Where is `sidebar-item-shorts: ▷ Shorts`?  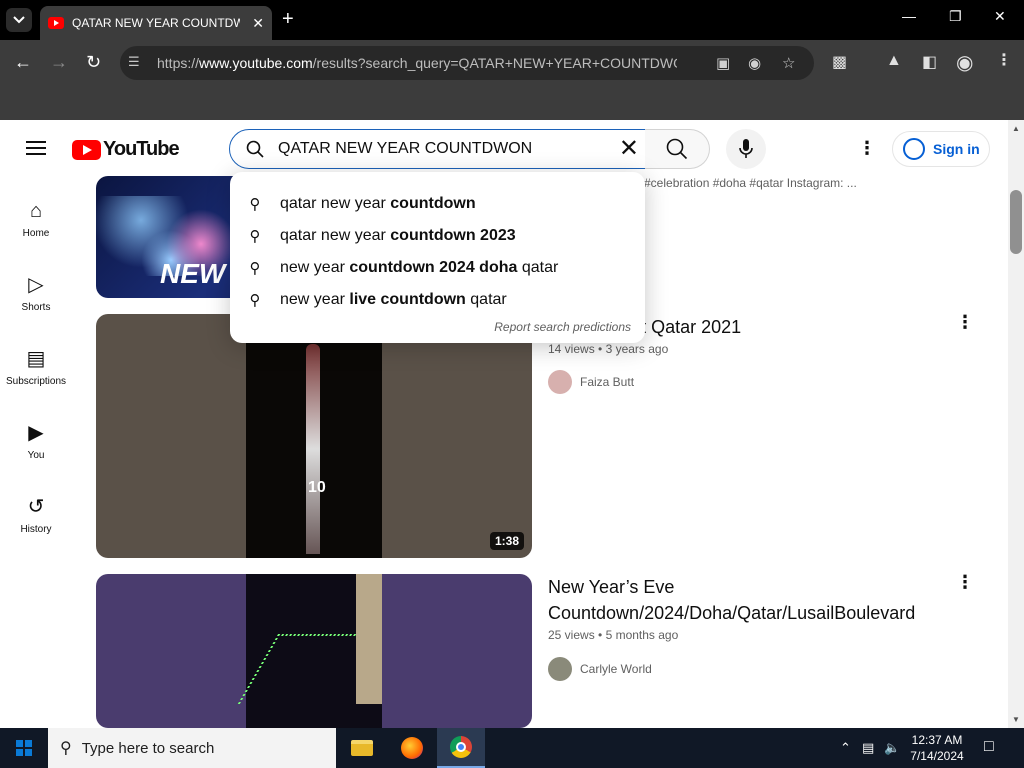 sidebar-item-shorts: ▷ Shorts is located at coordinates (36, 292).